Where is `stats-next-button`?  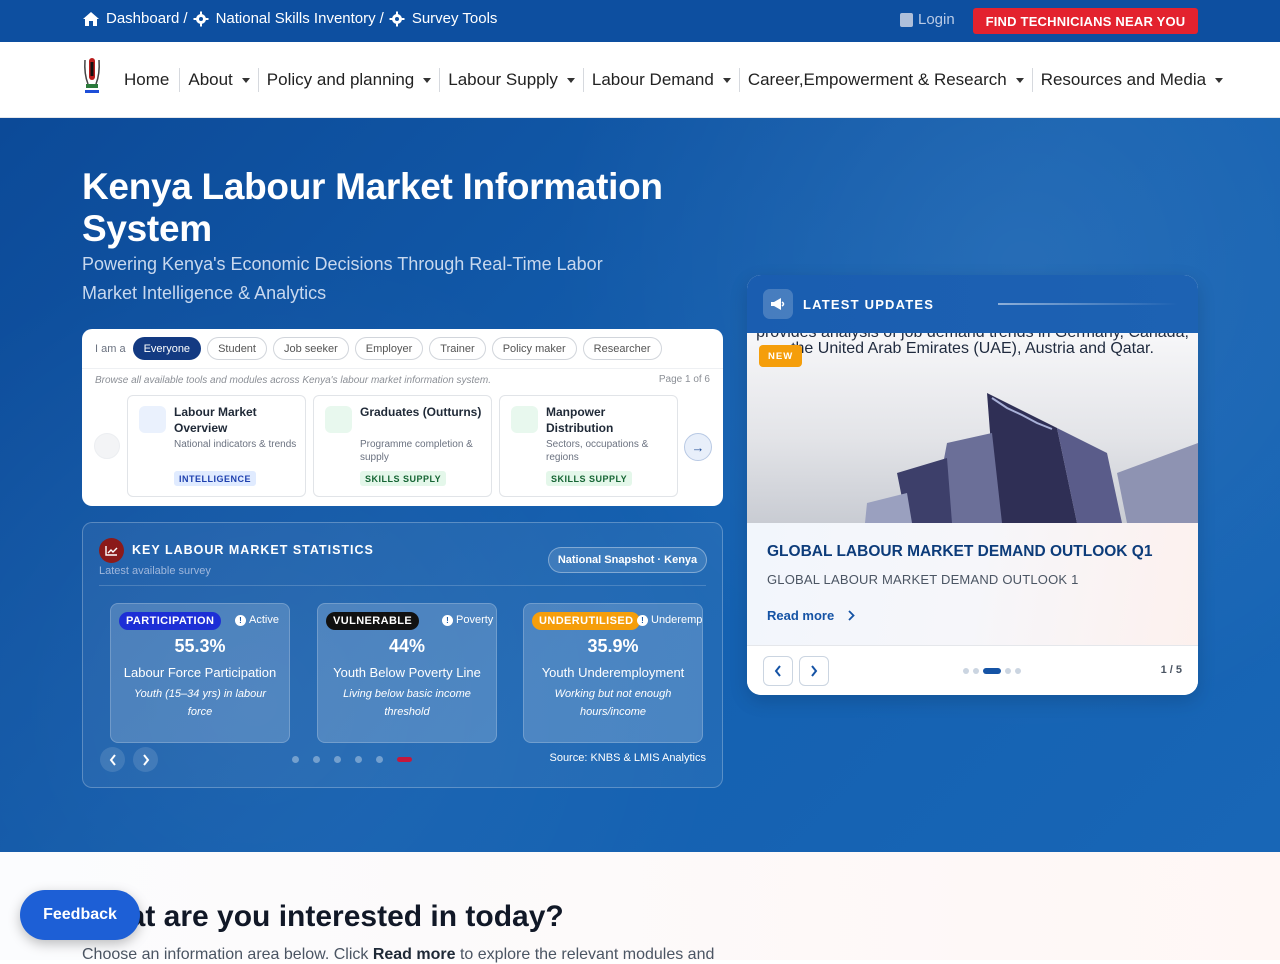
stats-next-button is located at coordinates (145, 759).